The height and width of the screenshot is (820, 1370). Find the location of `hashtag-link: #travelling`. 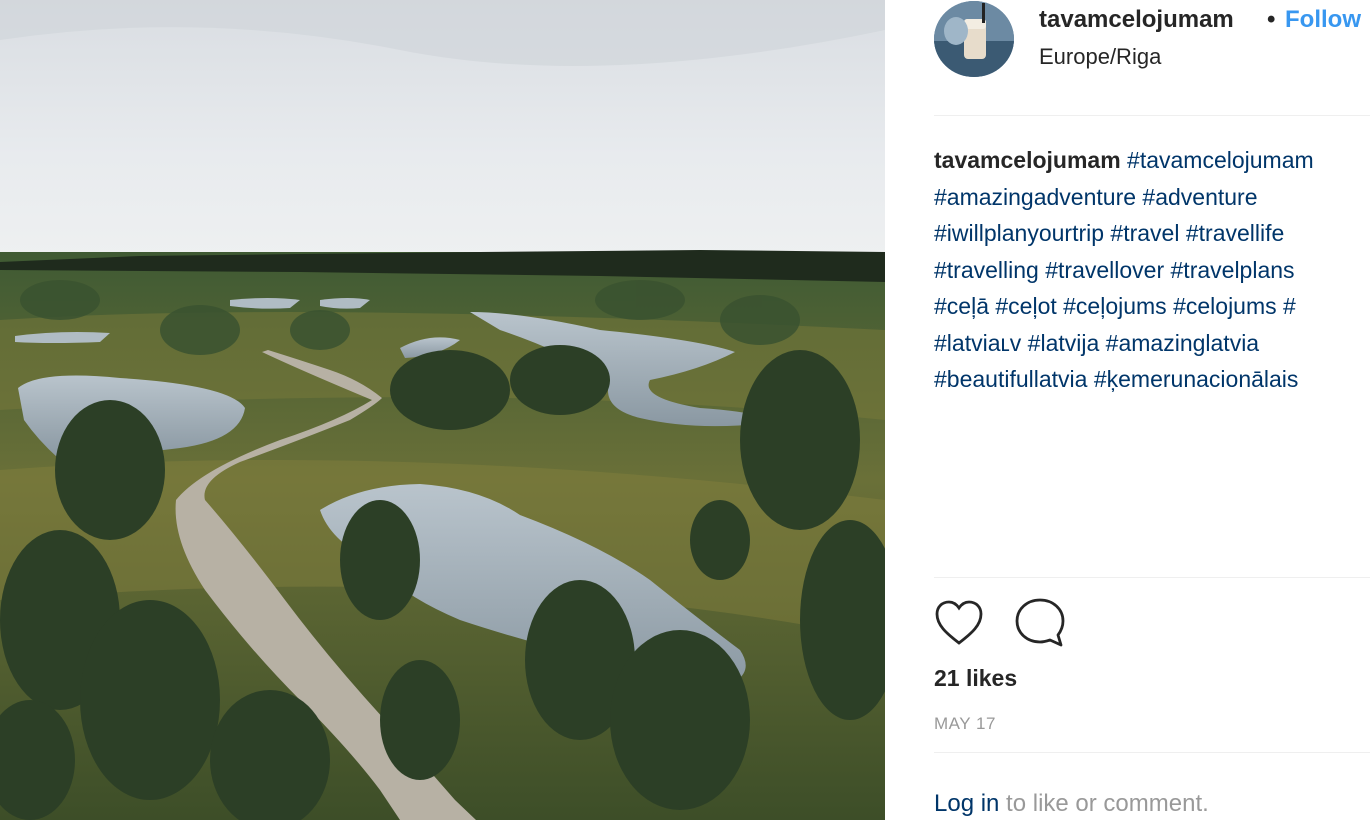

hashtag-link: #travelling is located at coordinates (986, 270).